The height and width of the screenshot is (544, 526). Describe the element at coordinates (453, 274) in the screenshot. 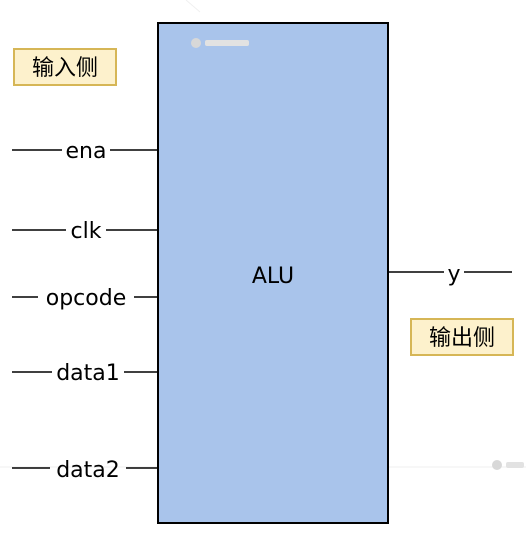

I see `output-label-y: y` at that location.